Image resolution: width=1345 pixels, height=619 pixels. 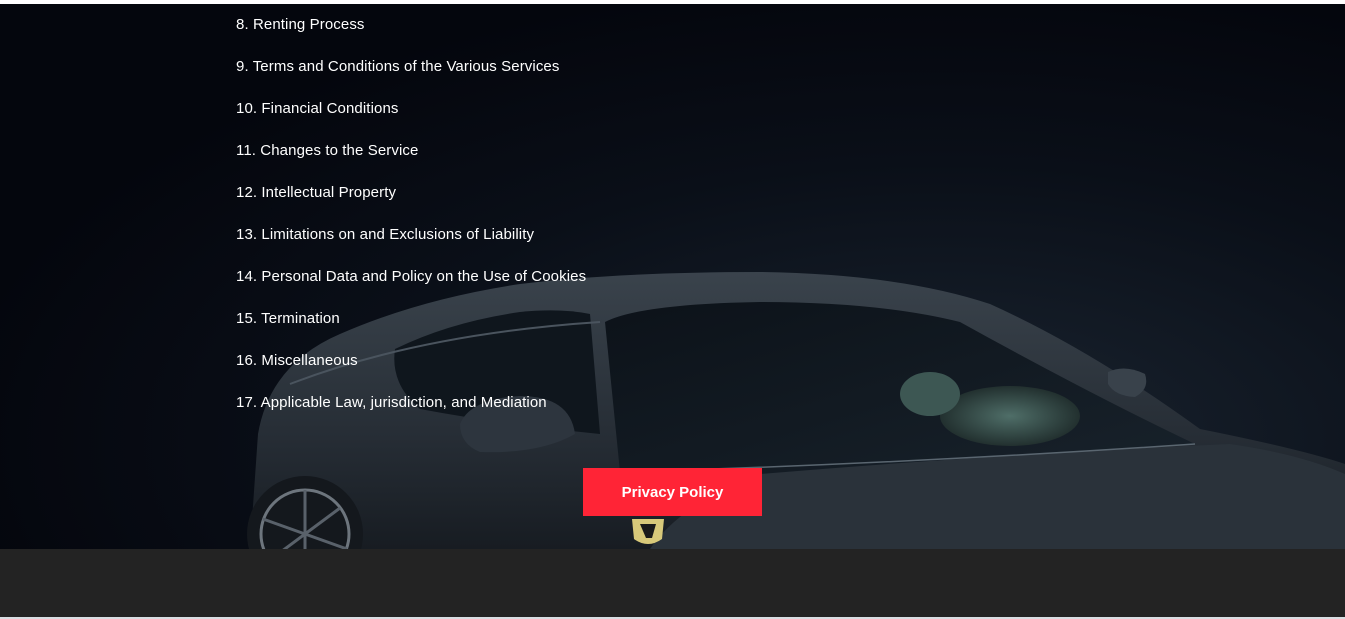 What do you see at coordinates (297, 360) in the screenshot?
I see `terms-link: 16. Miscellaneous` at bounding box center [297, 360].